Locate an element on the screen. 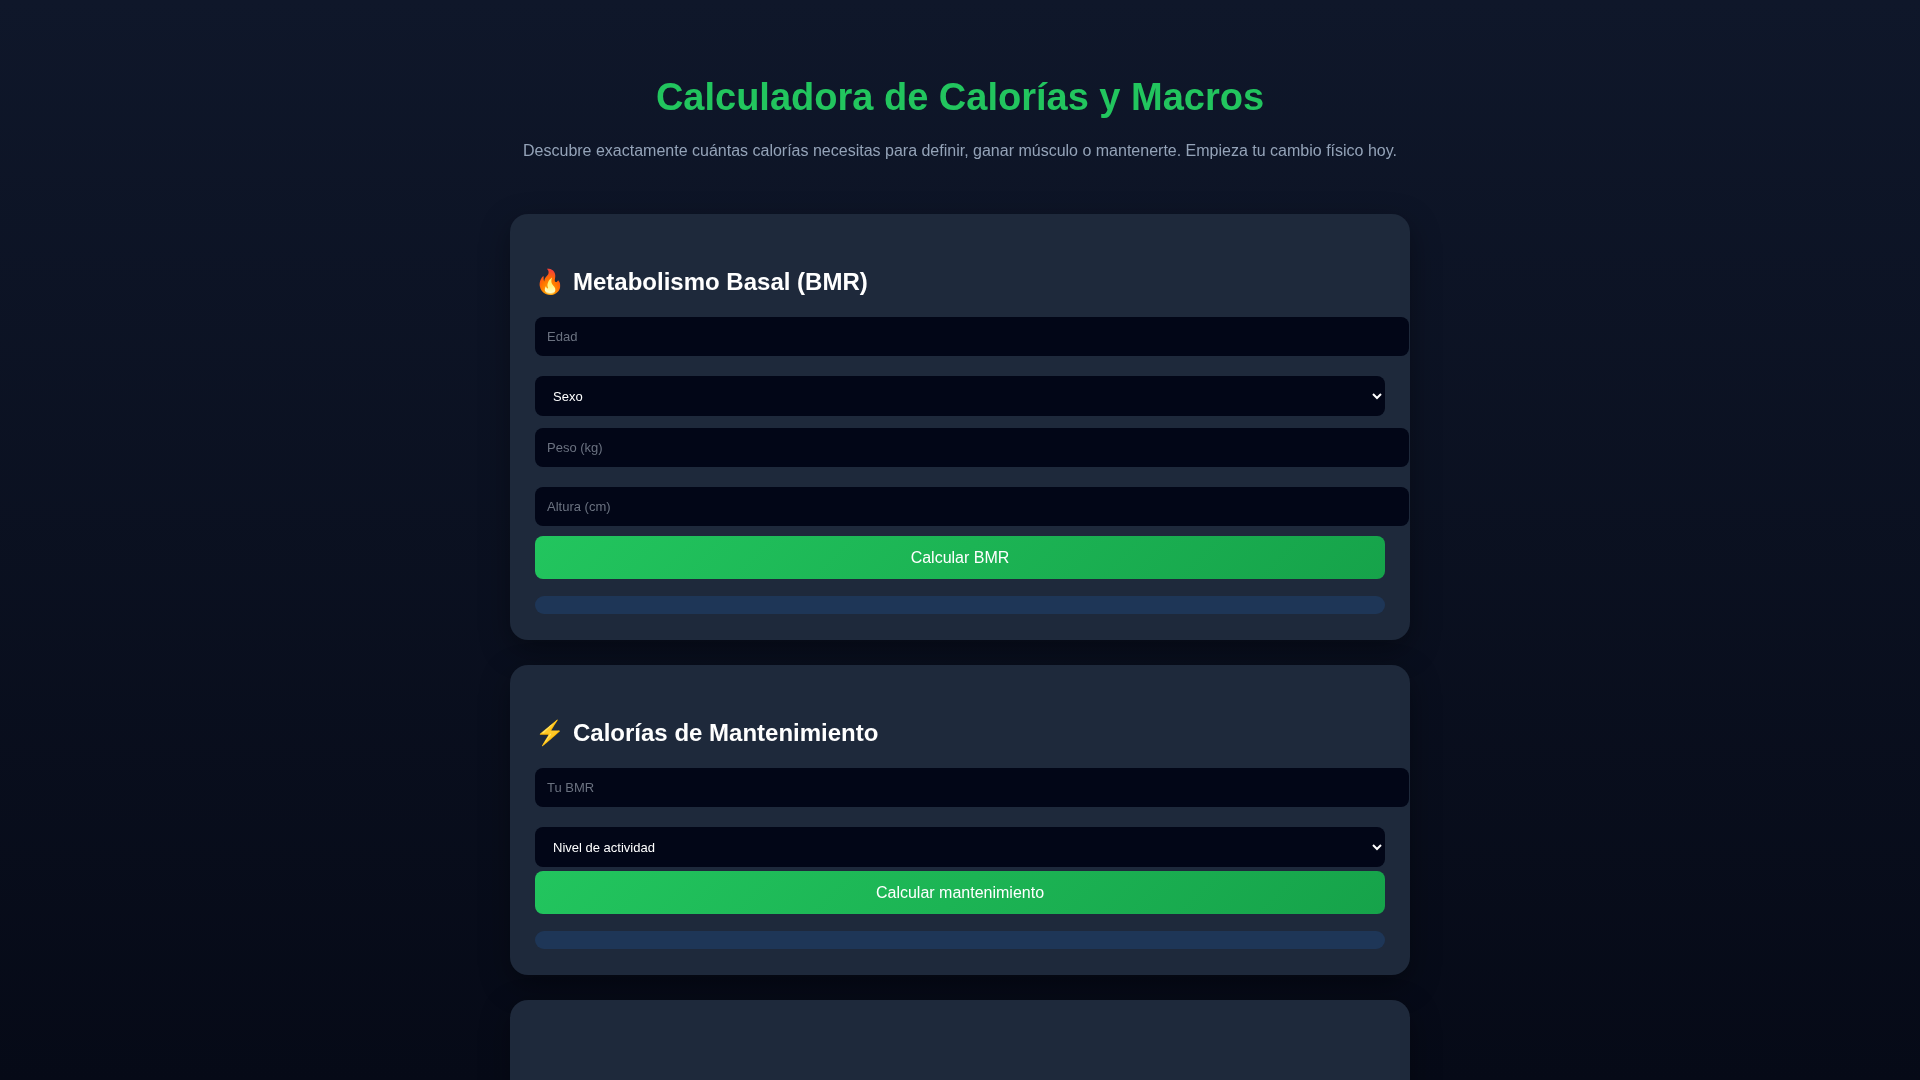 This screenshot has width=1920, height=1080. input-field: Altura (cm) is located at coordinates (972, 506).